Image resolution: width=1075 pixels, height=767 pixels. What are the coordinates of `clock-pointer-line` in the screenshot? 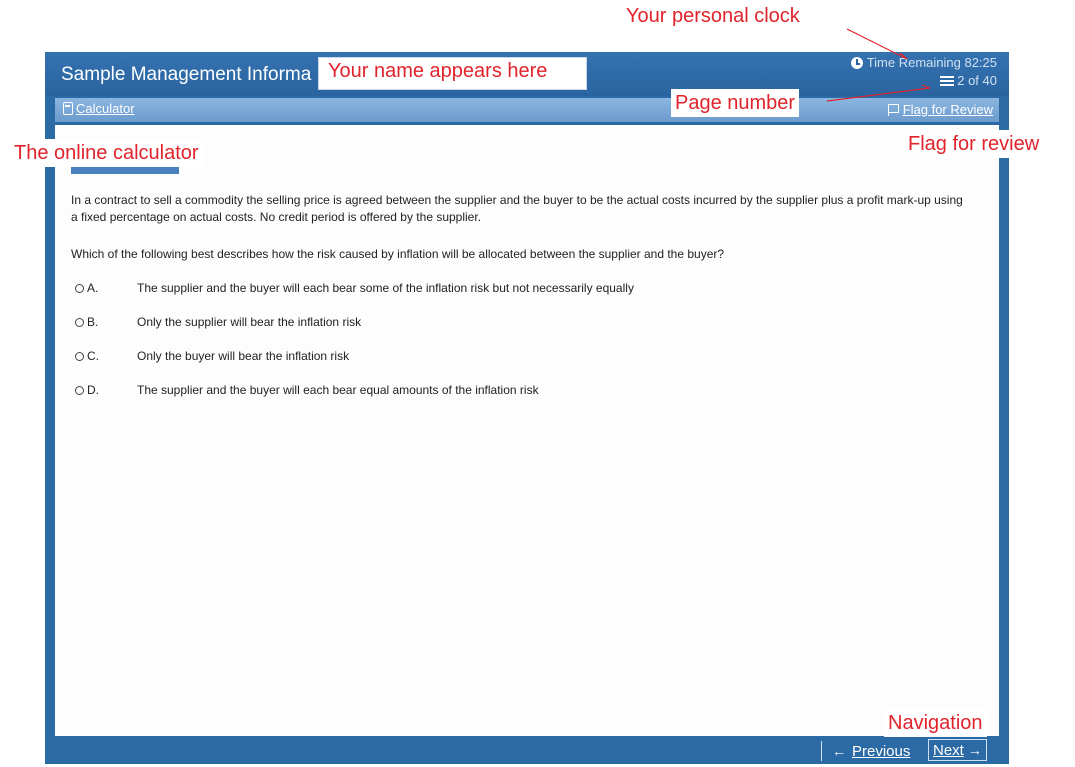 It's located at (877, 44).